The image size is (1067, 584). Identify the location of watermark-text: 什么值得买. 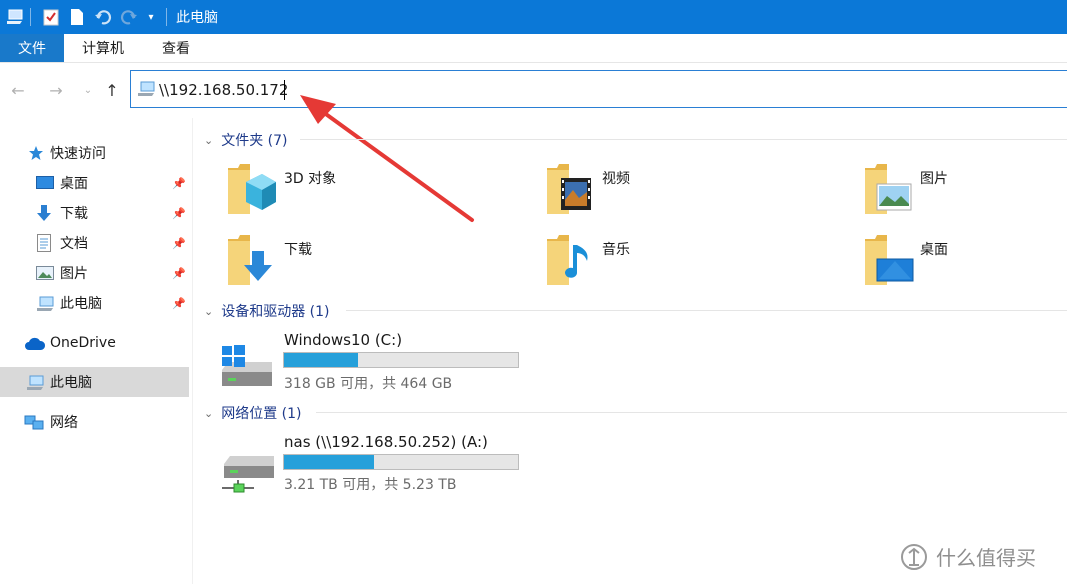
(986, 558).